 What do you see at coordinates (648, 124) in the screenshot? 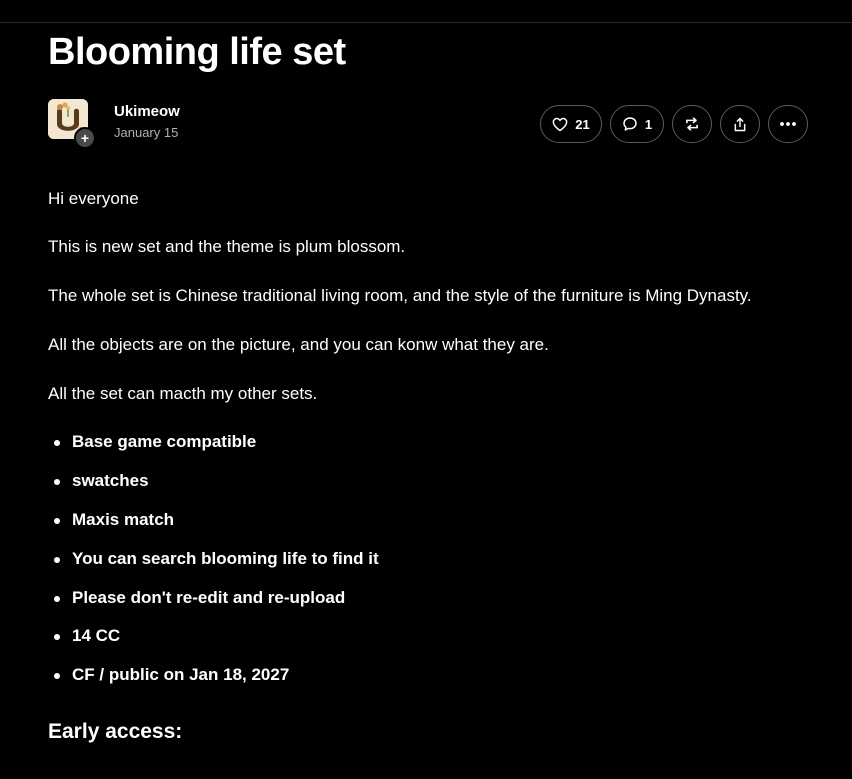
I see `reply-count: 1` at bounding box center [648, 124].